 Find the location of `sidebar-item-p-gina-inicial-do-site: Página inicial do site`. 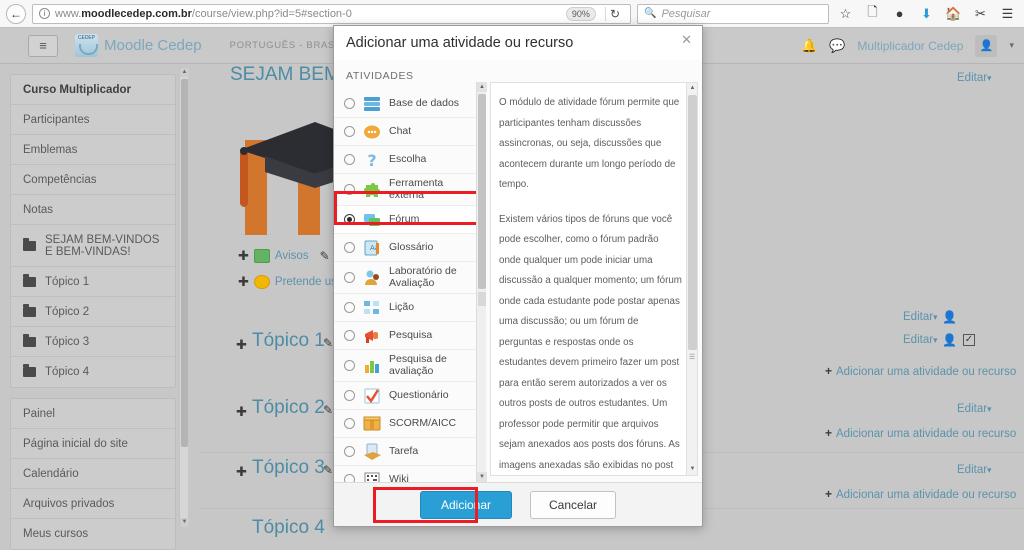

sidebar-item-p-gina-inicial-do-site: Página inicial do site is located at coordinates (93, 444).